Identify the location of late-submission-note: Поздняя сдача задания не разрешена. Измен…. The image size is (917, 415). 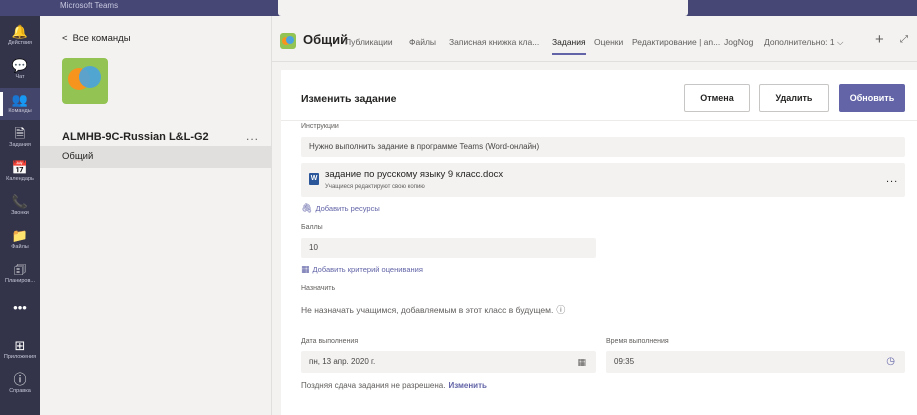
(394, 385).